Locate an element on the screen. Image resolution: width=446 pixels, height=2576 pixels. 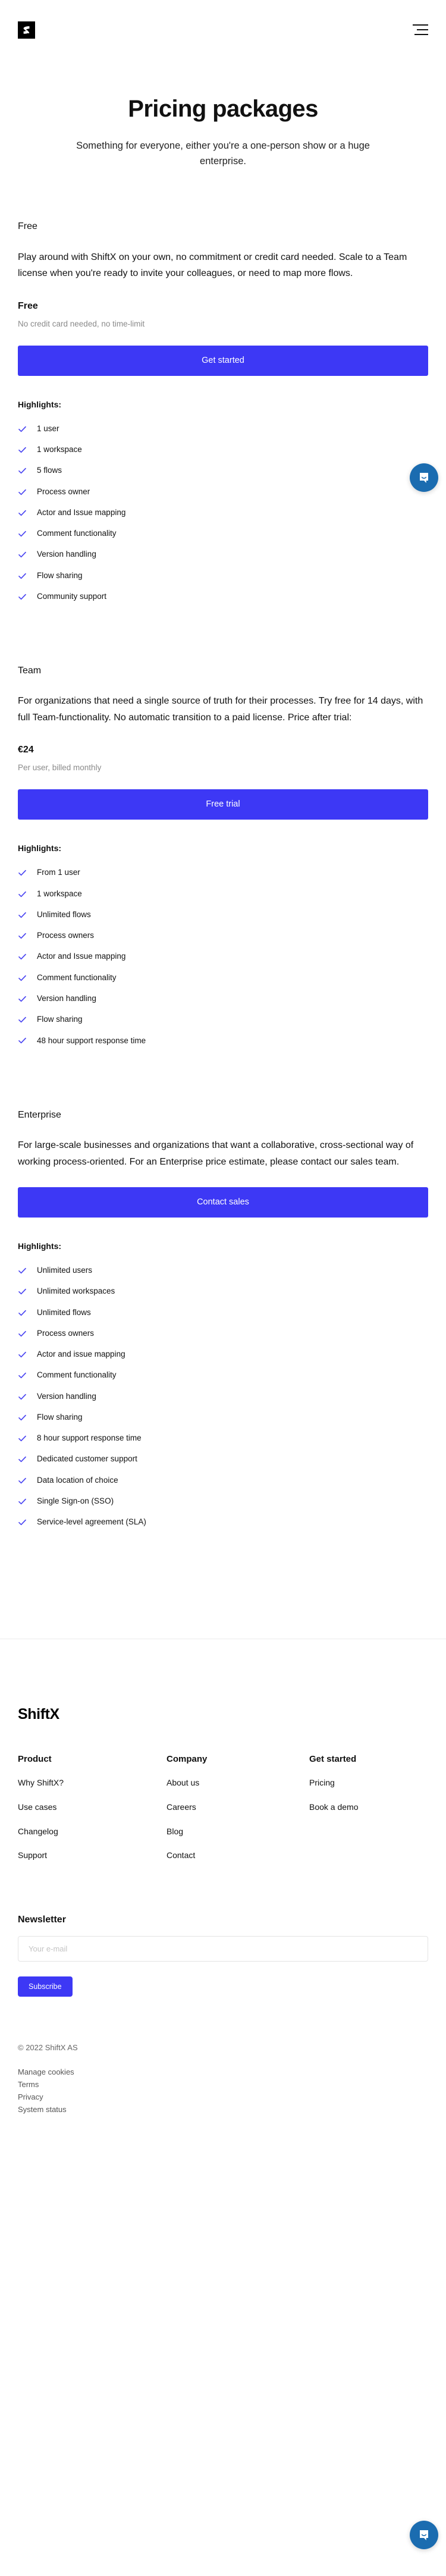
shiftx-logo-icon is located at coordinates (26, 30).